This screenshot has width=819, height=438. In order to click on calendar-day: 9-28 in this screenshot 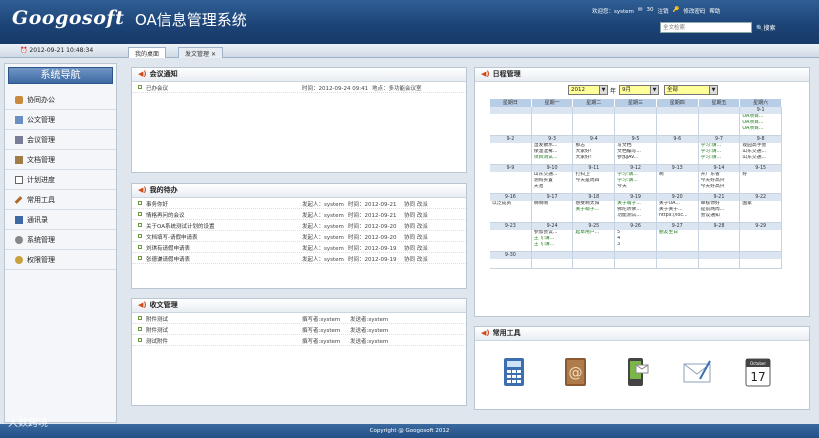, I will do `click(719, 237)`.